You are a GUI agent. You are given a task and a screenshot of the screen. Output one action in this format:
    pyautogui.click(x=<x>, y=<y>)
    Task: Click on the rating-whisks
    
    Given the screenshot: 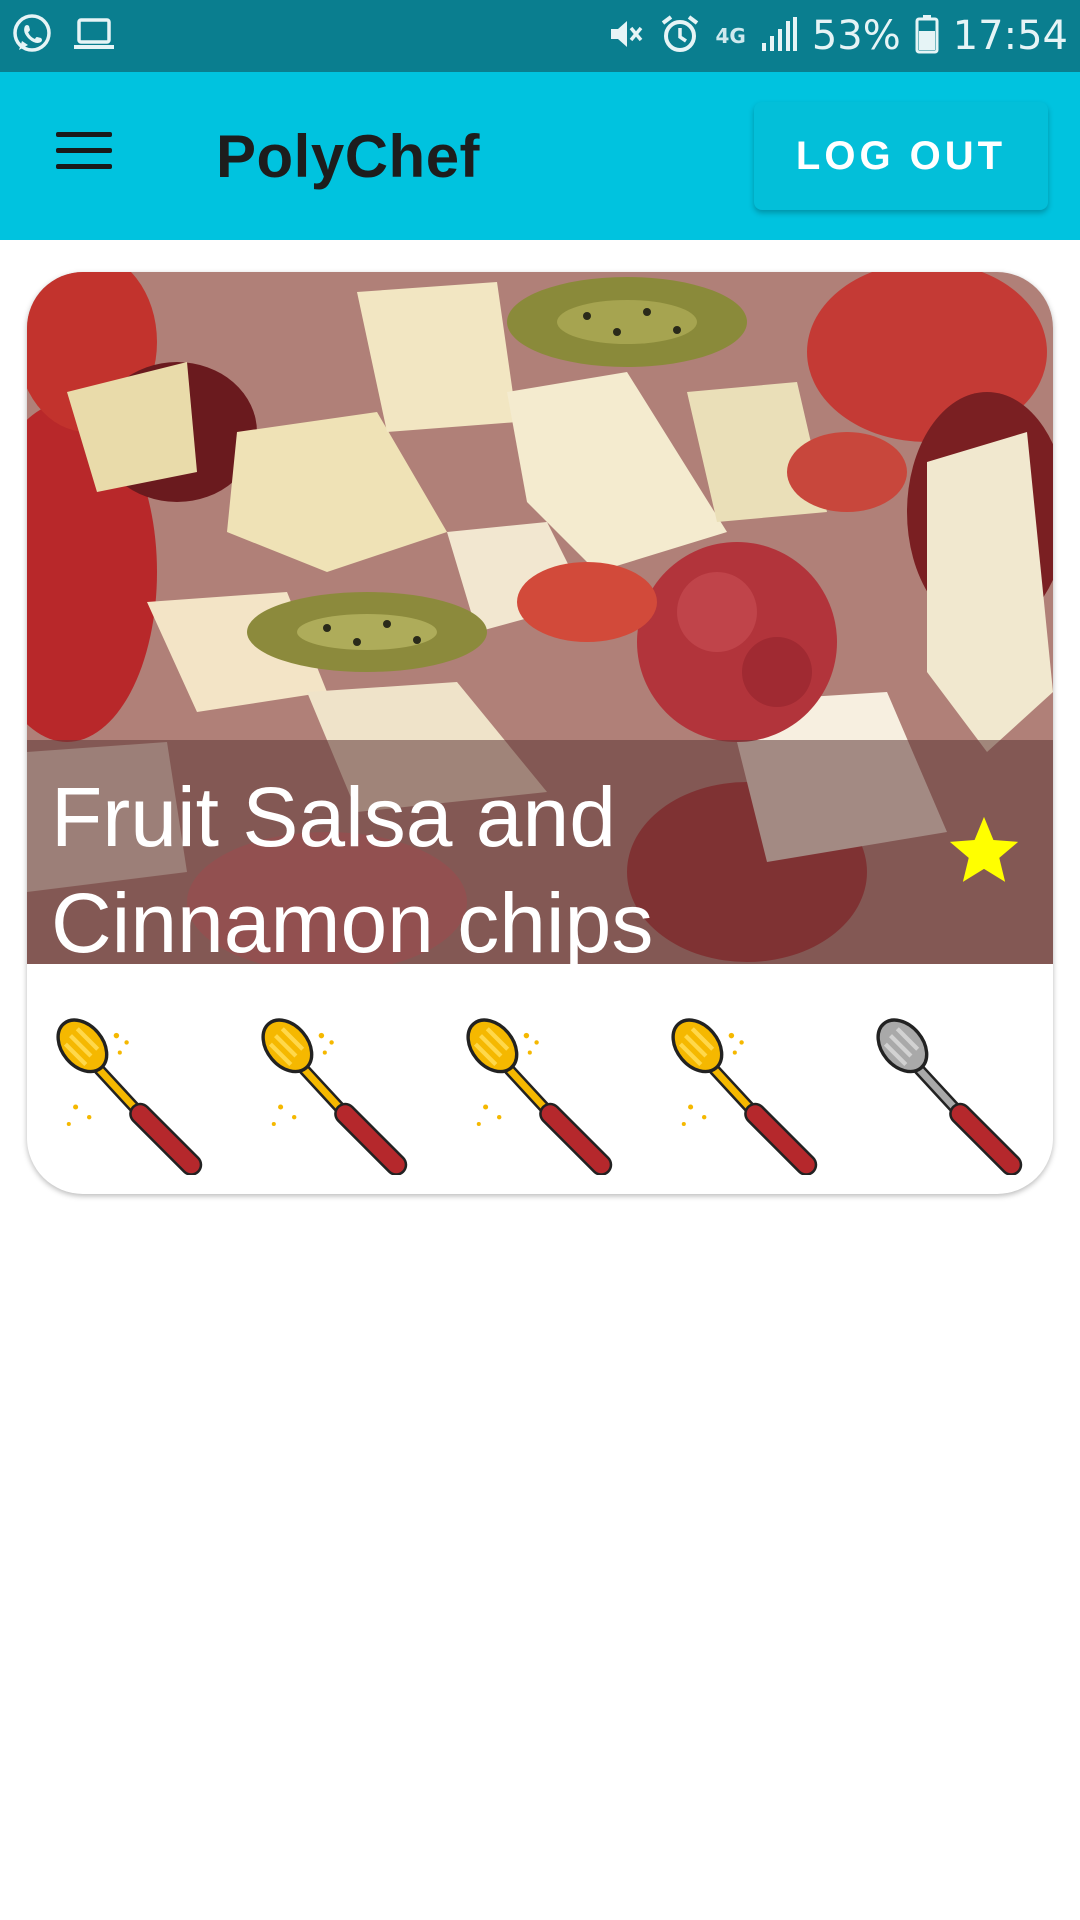 What is the action you would take?
    pyautogui.click(x=540, y=1090)
    